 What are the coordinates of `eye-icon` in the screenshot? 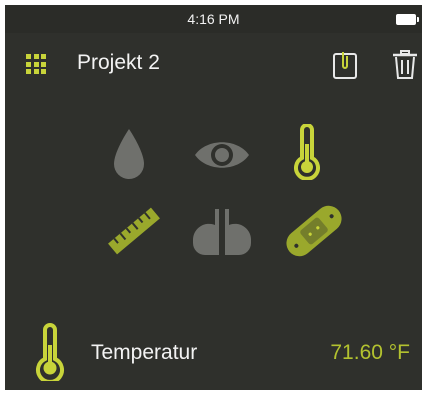 It's located at (222, 155).